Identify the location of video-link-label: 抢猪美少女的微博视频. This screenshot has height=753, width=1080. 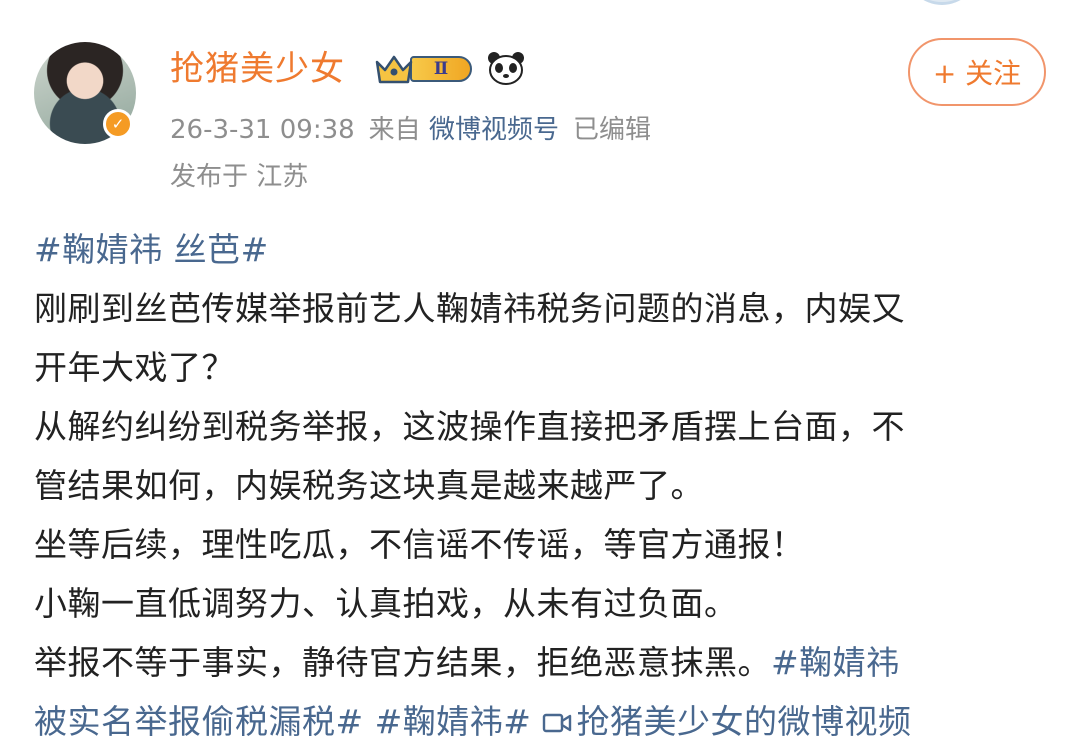
(744, 721).